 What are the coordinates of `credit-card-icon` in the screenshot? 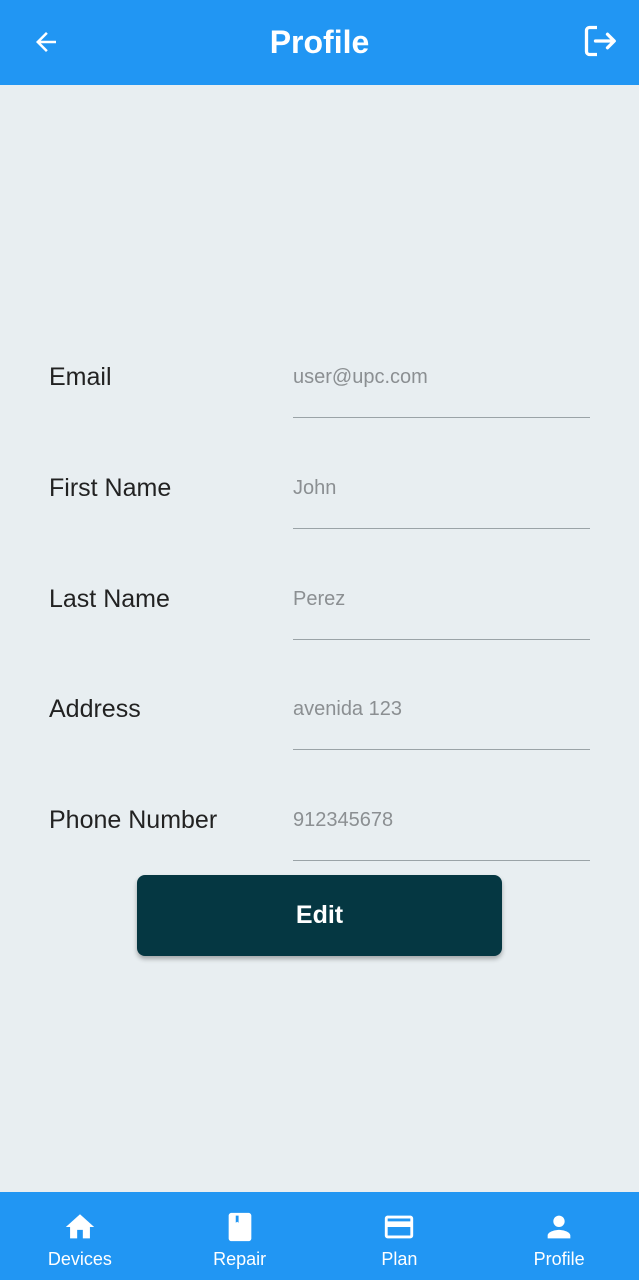 It's located at (399, 1227).